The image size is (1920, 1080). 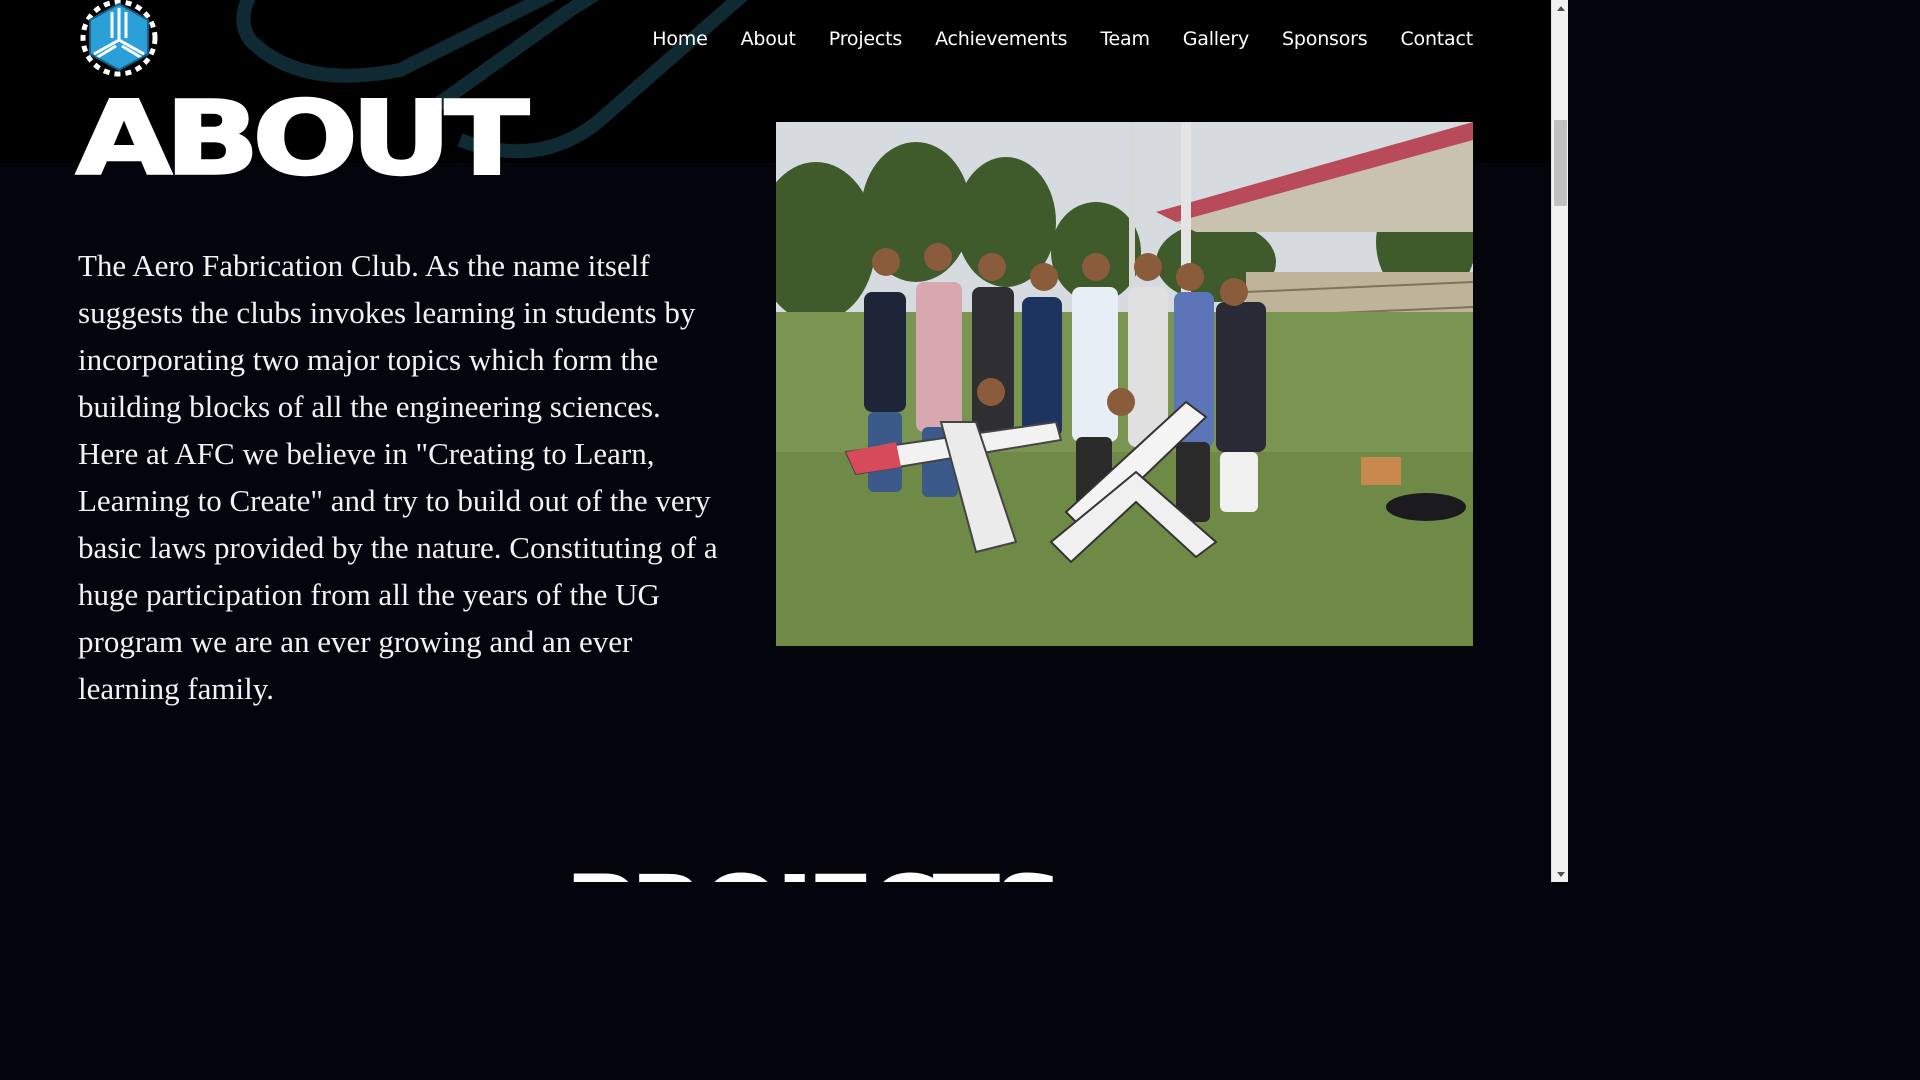 What do you see at coordinates (1436, 39) in the screenshot?
I see `nav-contact: Contact` at bounding box center [1436, 39].